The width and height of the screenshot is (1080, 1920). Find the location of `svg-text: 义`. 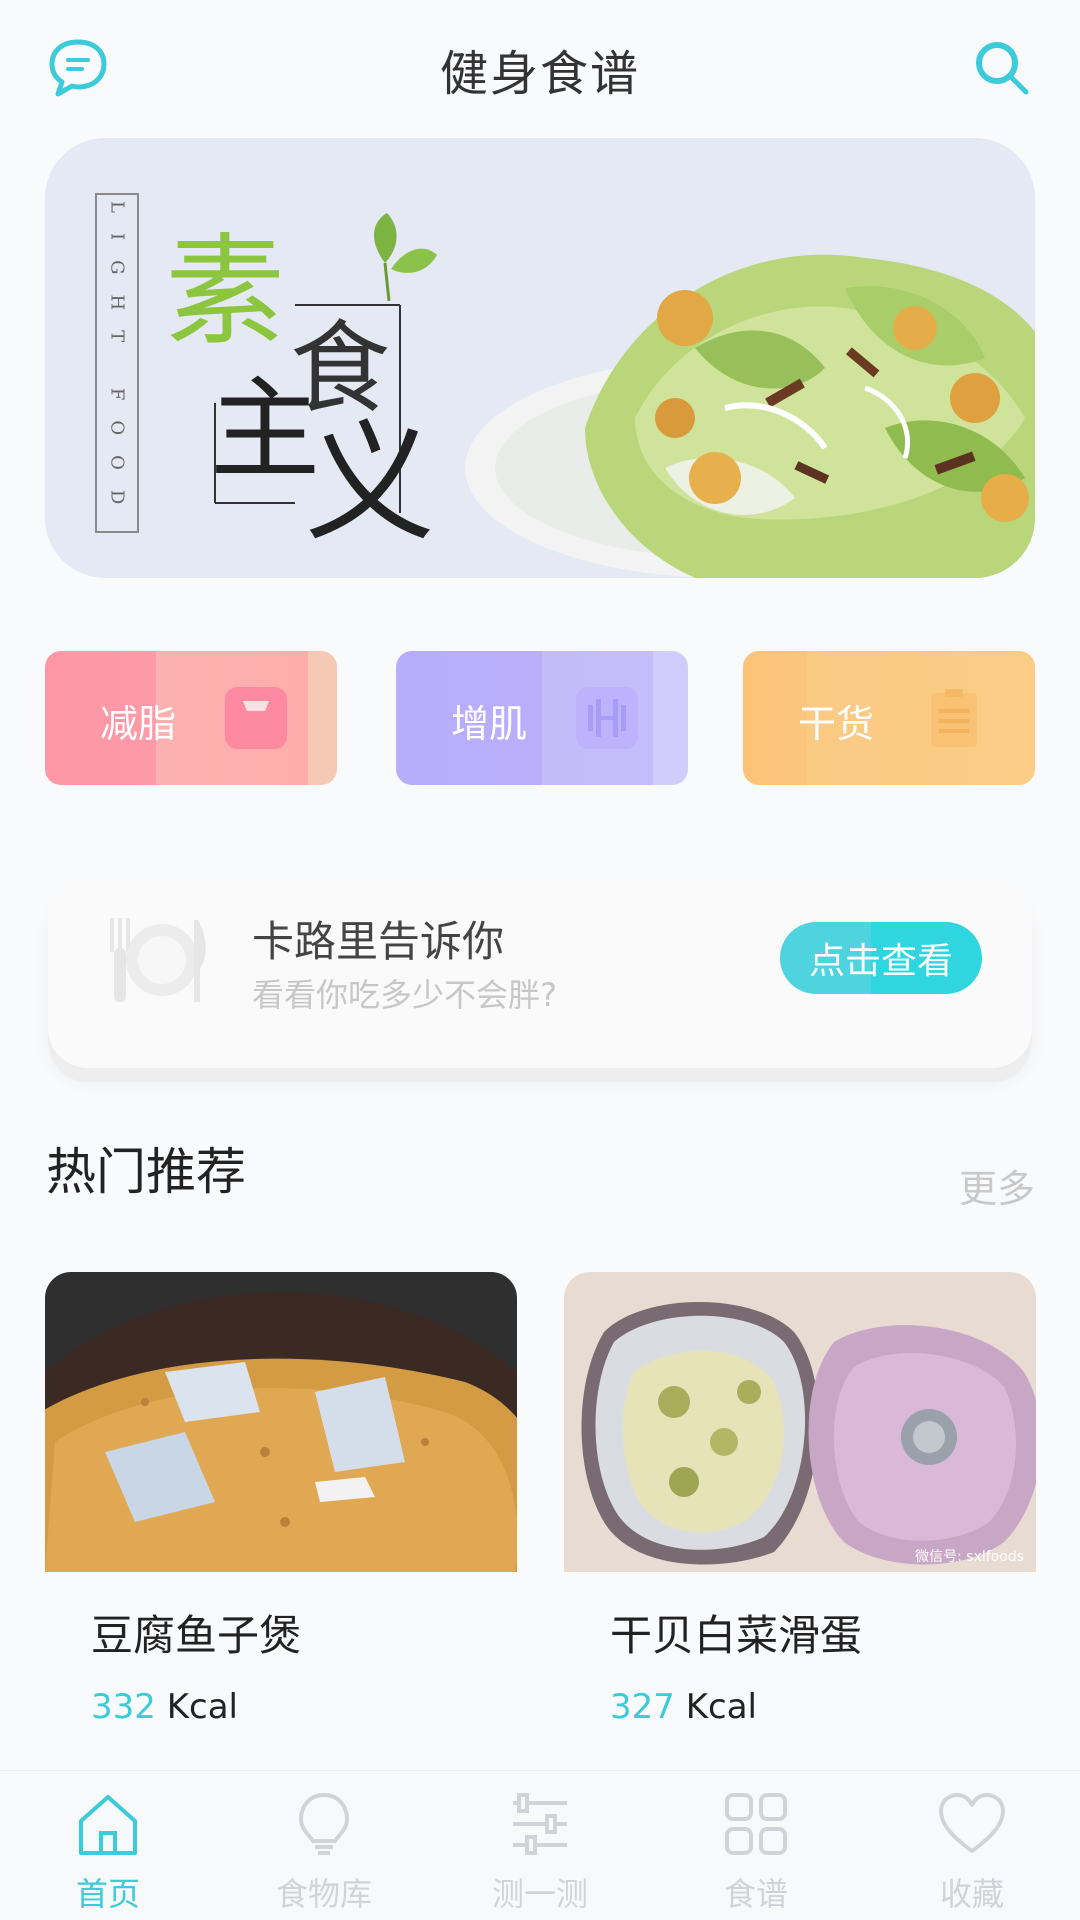

svg-text: 义 is located at coordinates (370, 480).